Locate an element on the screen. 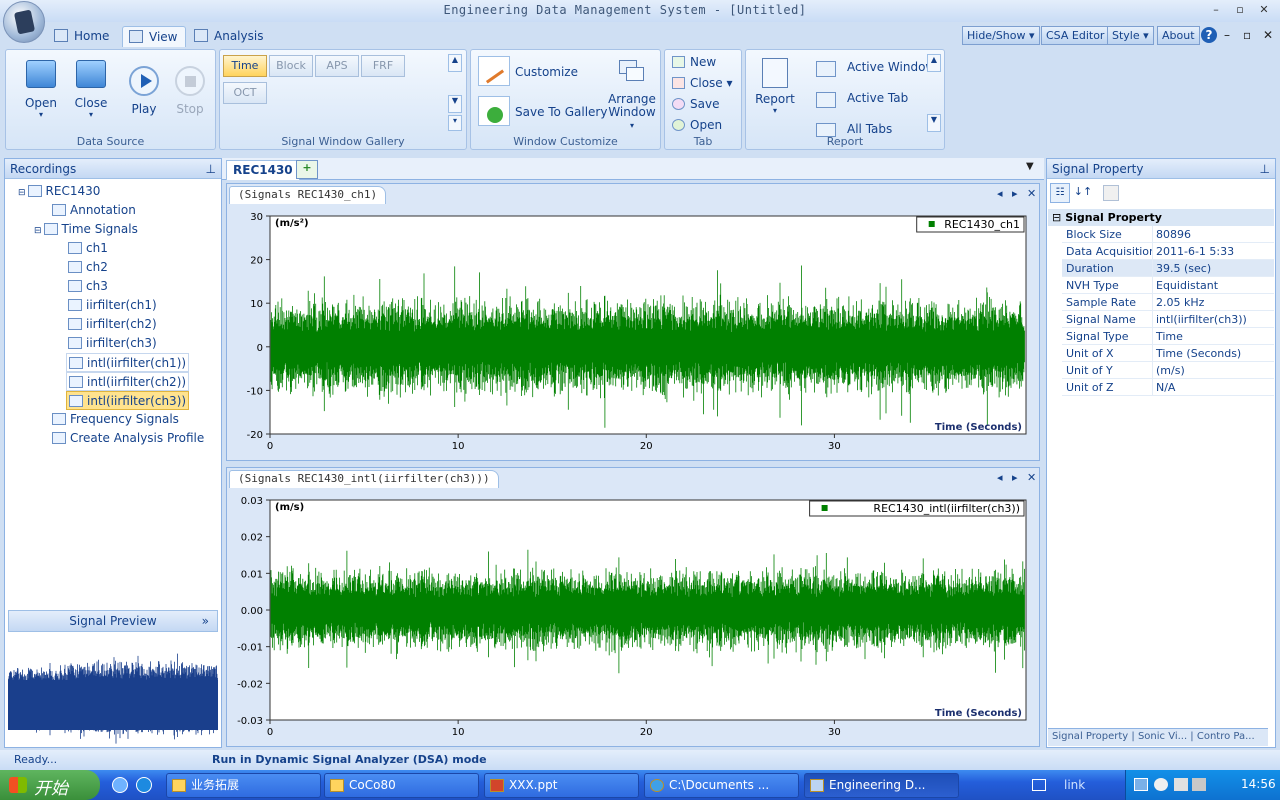  taskbar-item: 业务拓展 is located at coordinates (243, 785).